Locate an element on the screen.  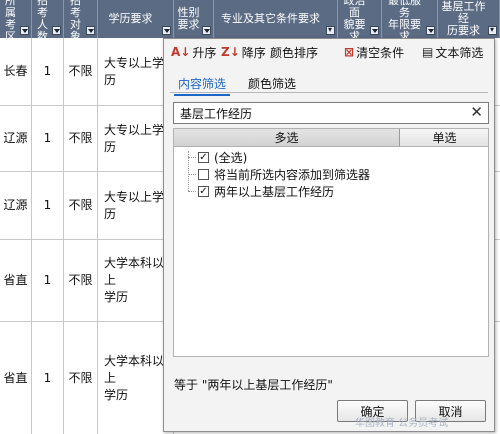
sort-descending-icon: Z↓ is located at coordinates (230, 52).